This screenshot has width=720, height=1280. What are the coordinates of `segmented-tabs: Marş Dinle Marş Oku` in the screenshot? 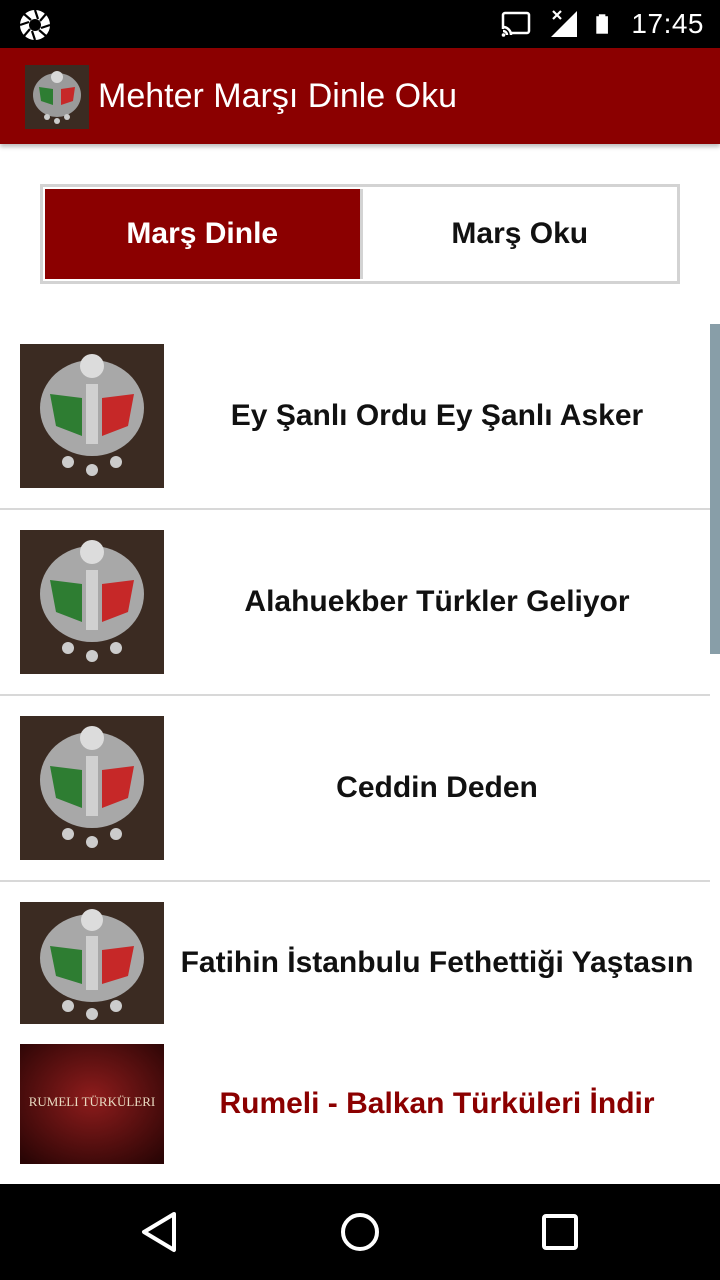 It's located at (360, 234).